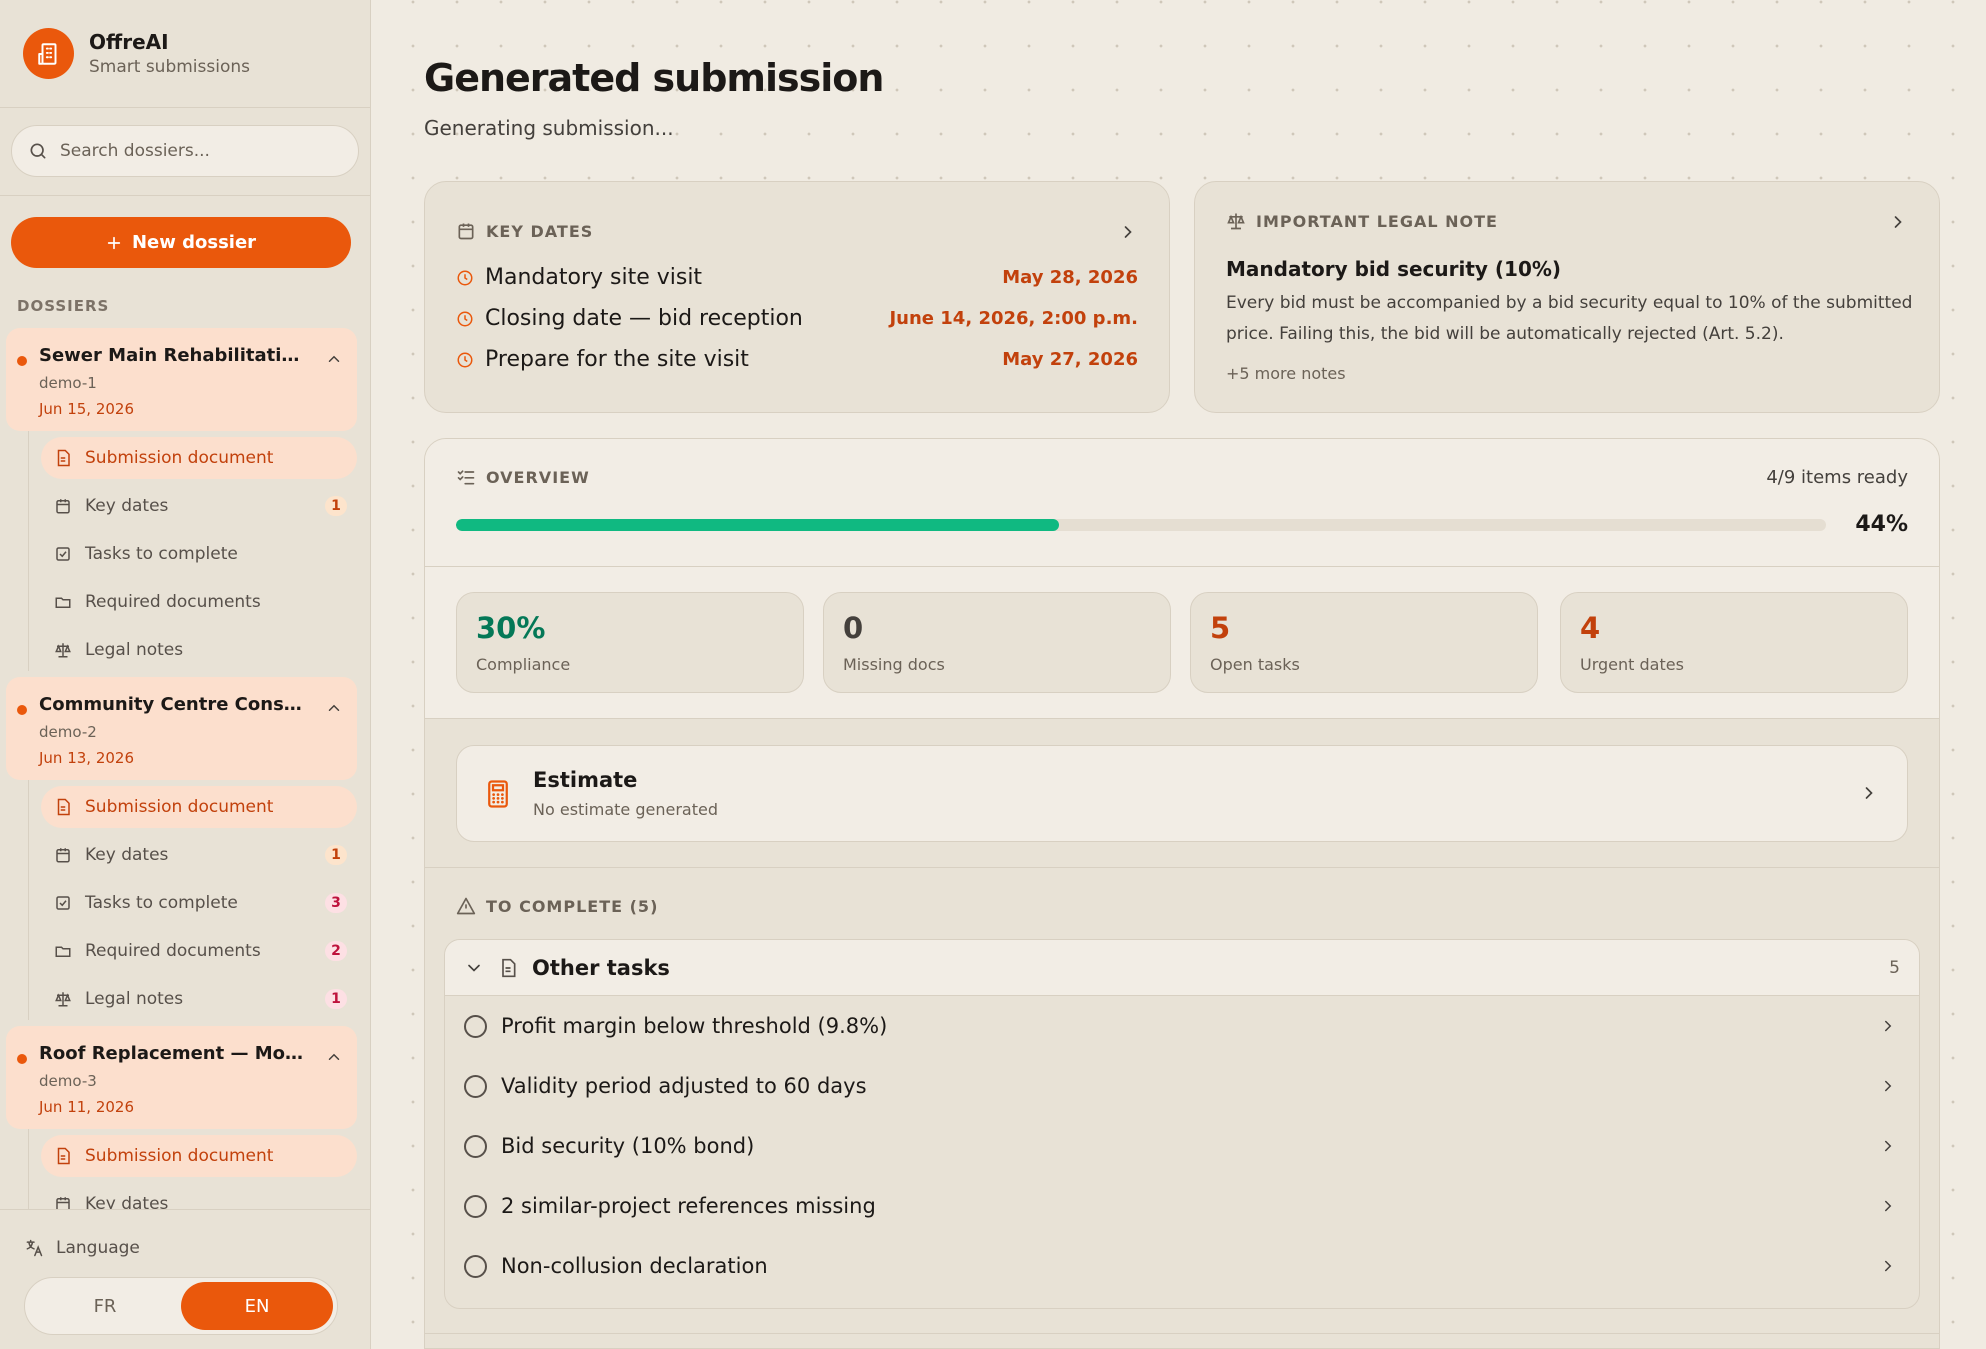  Describe the element at coordinates (87, 758) in the screenshot. I see `dossier-date: Jun 13, 2026` at that location.